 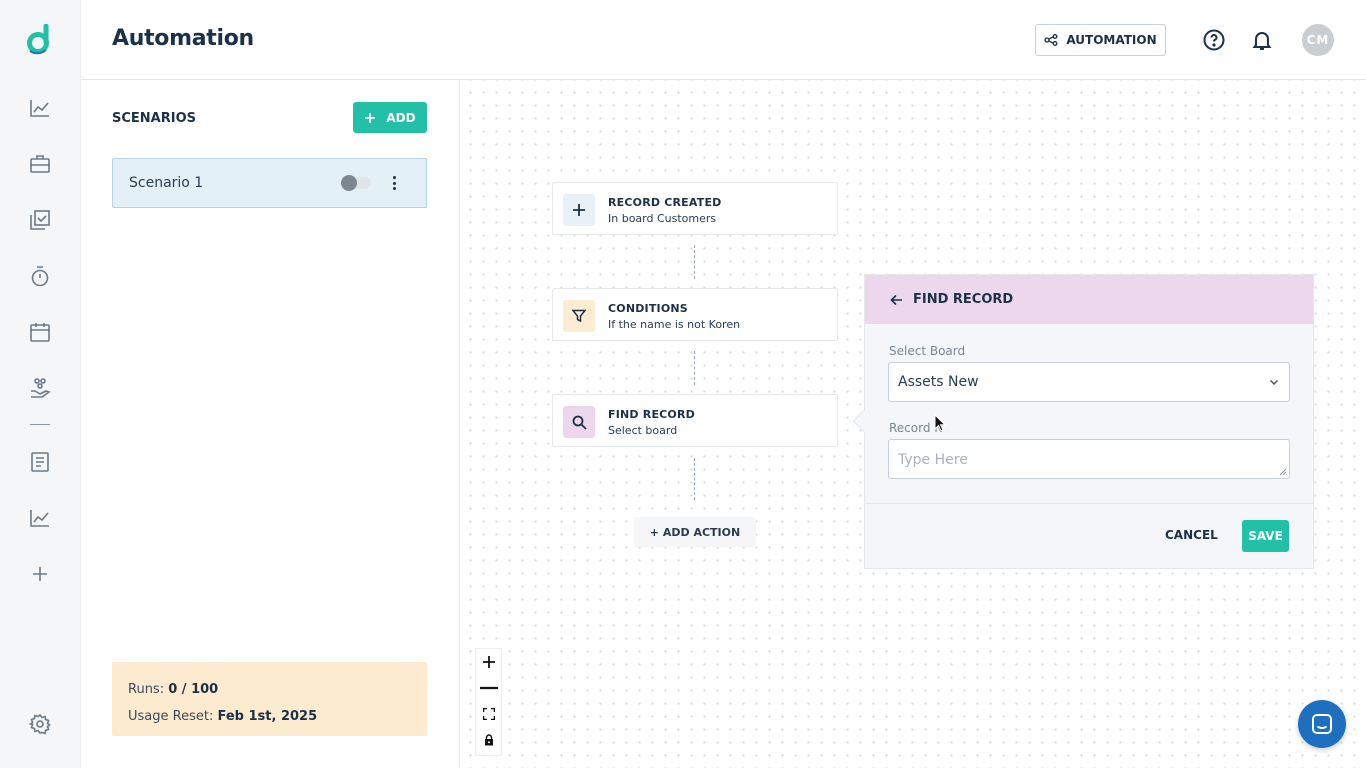 I want to click on flow-node-find-record: FIND RECORD Select board, so click(x=695, y=420).